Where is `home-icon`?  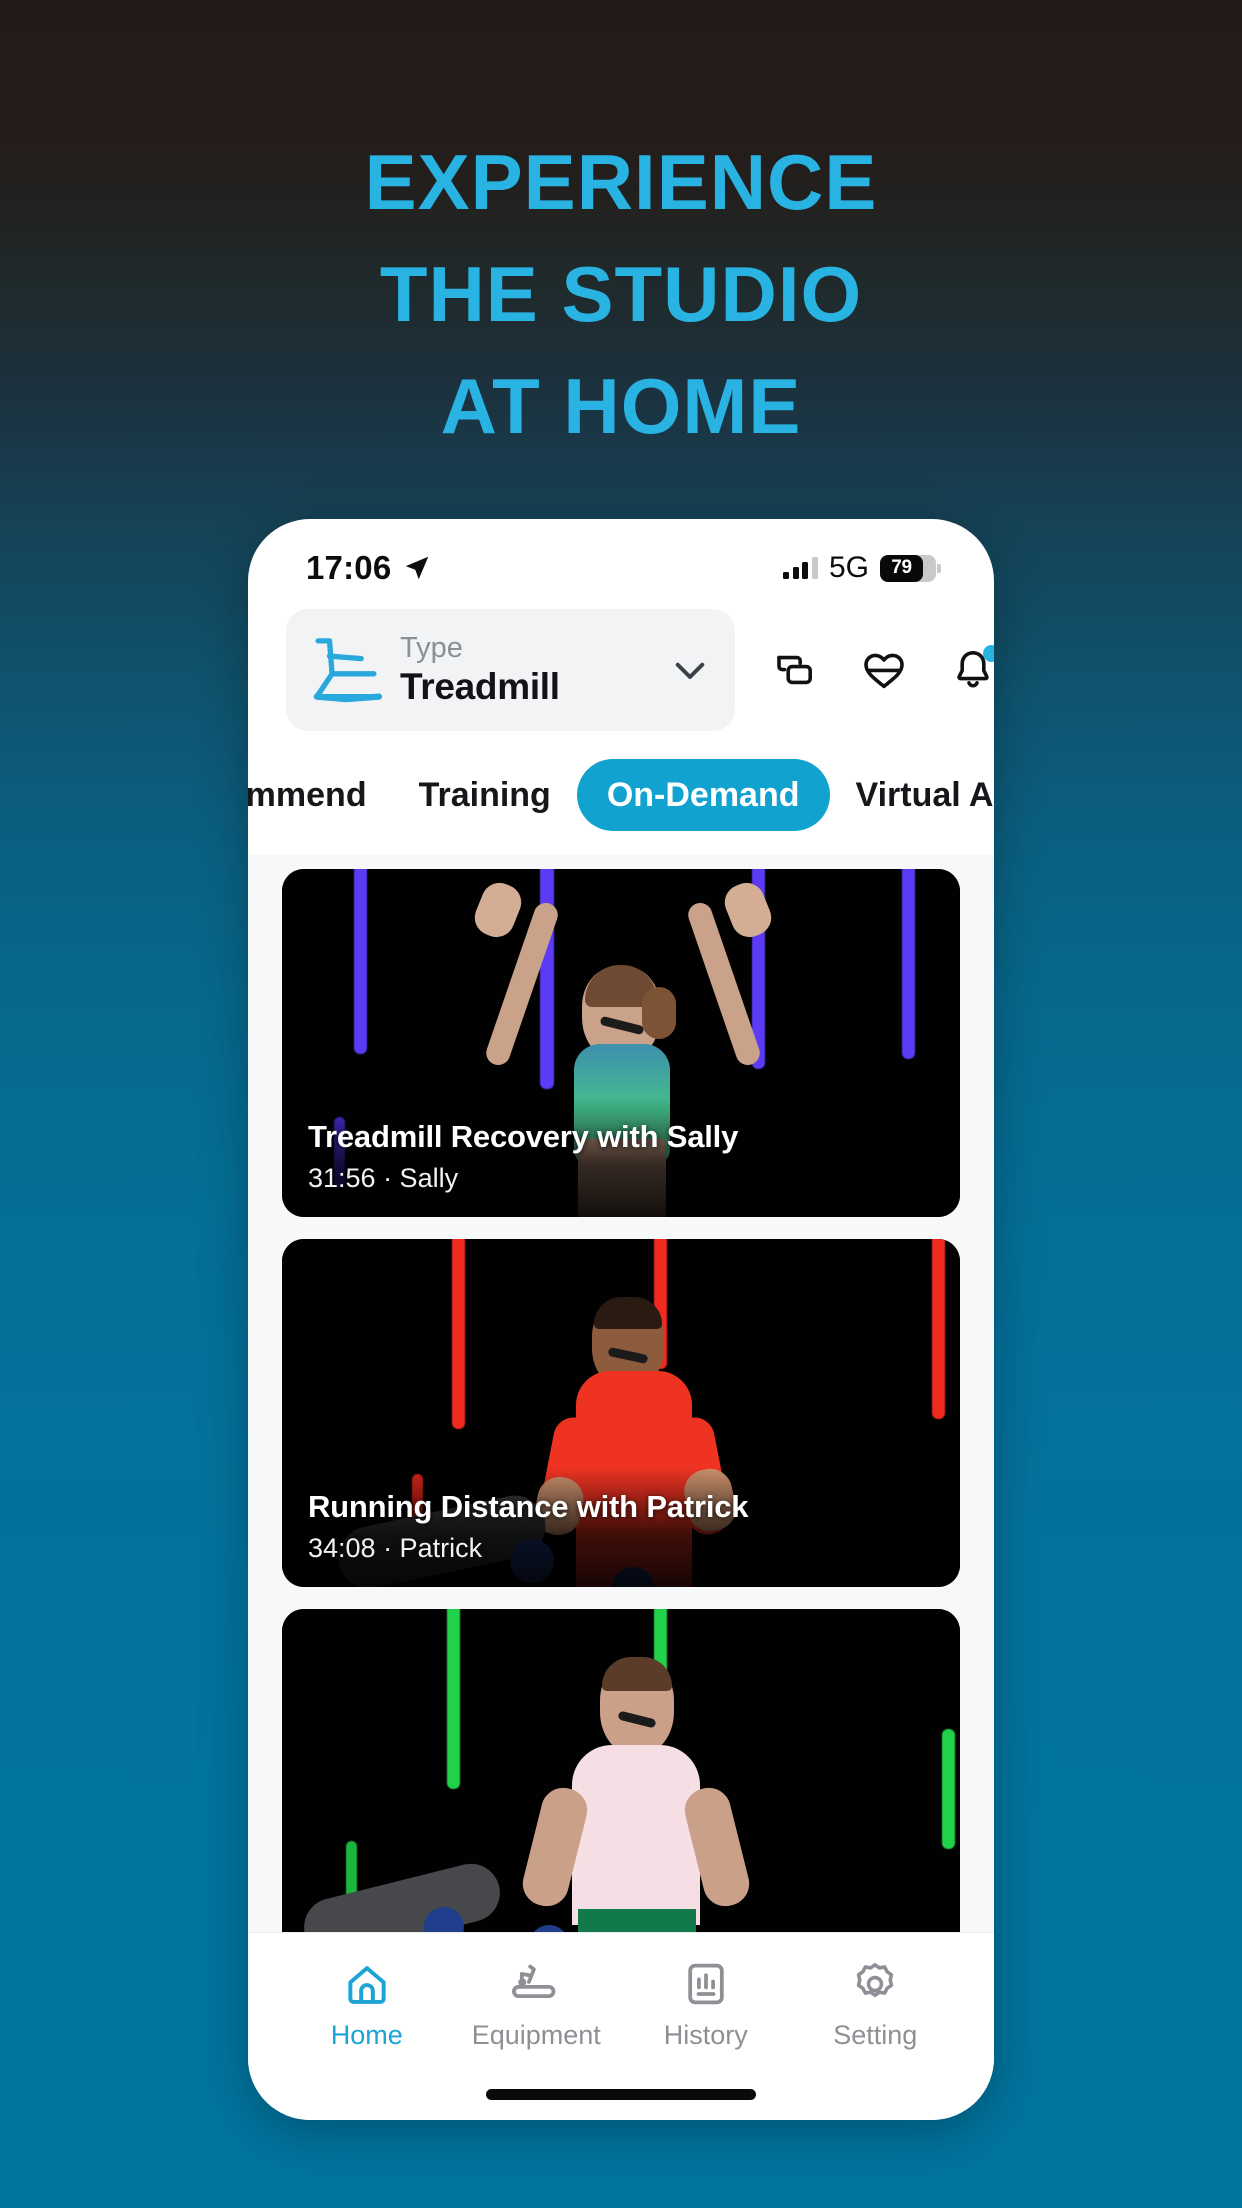
home-icon is located at coordinates (367, 1985).